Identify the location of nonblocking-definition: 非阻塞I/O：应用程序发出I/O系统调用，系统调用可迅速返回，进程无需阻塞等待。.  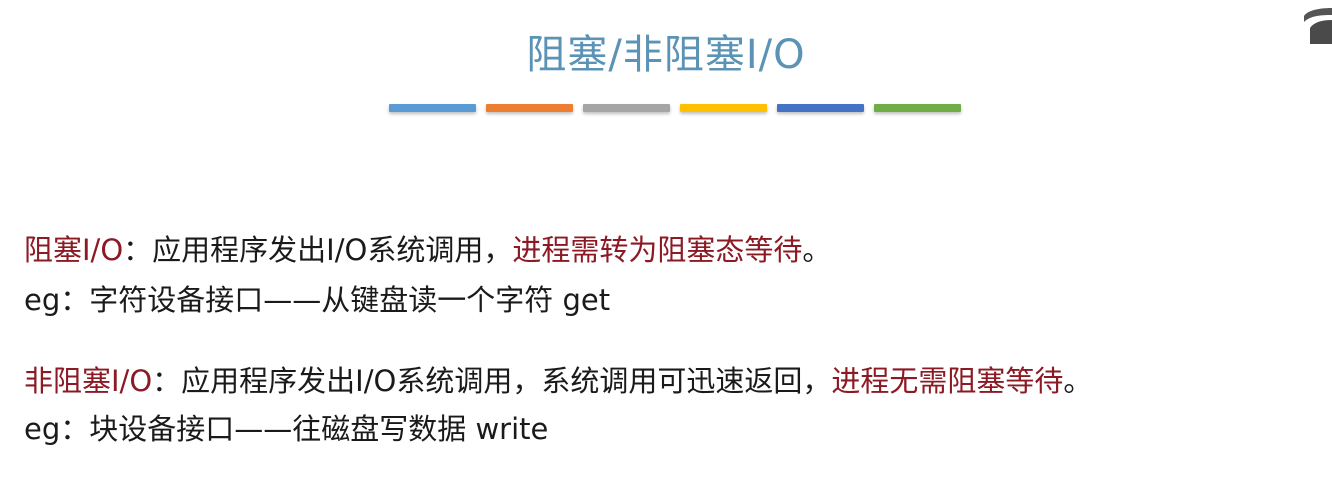
(558, 379).